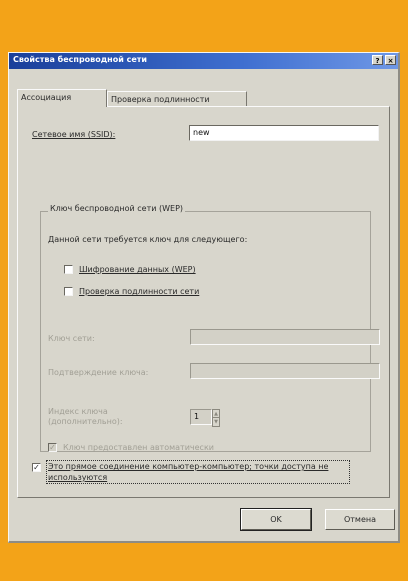 This screenshot has width=408, height=581. I want to click on ssid-label: Сетевое имя (SSID):, so click(74, 134).